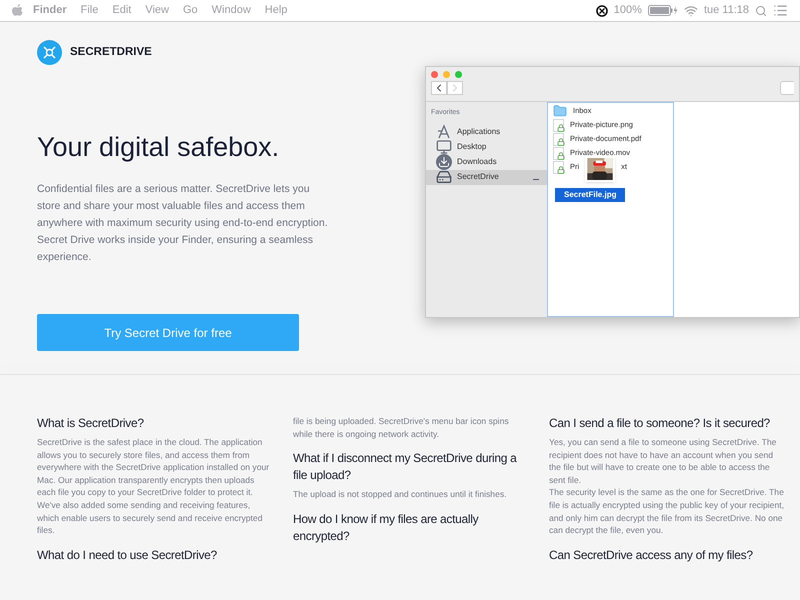  What do you see at coordinates (486, 162) in the screenshot?
I see `sidebar-item: Downloads` at bounding box center [486, 162].